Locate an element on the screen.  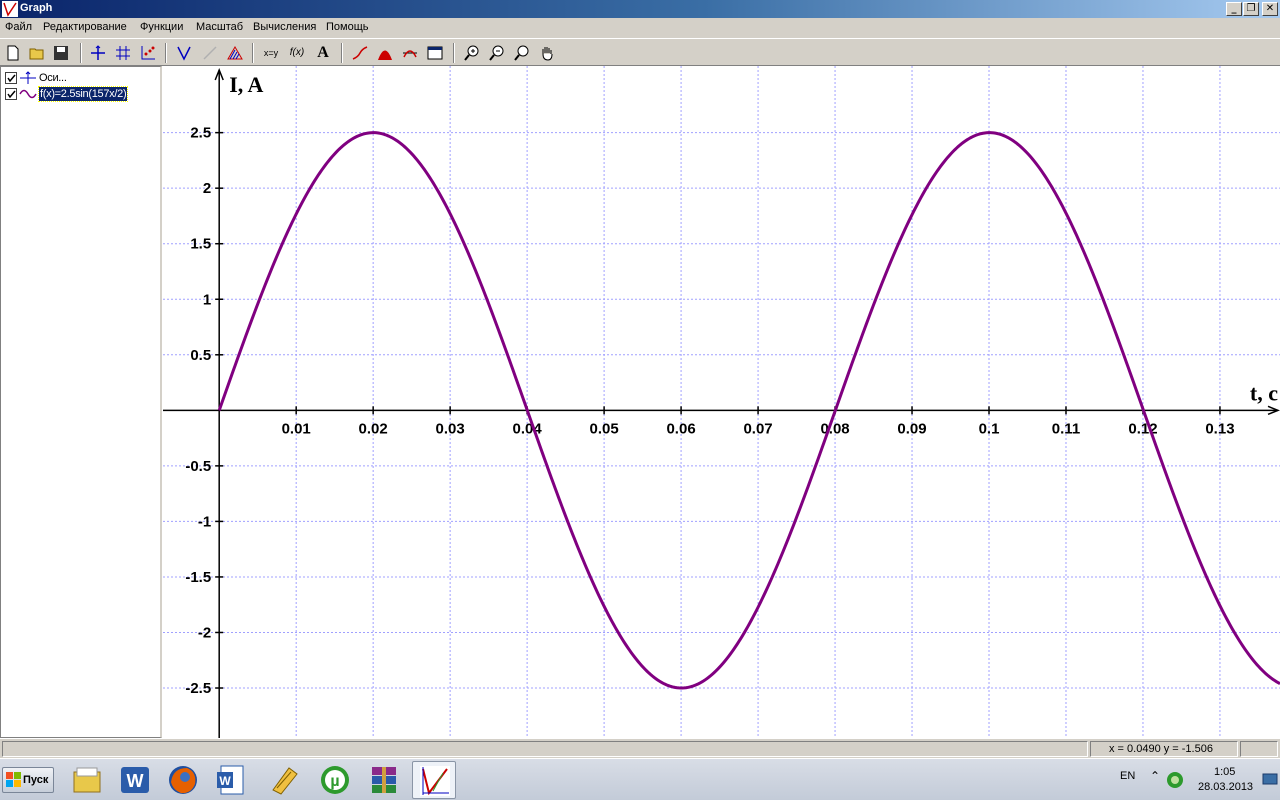
x-tick-label: 0.1 is located at coordinates (989, 428).